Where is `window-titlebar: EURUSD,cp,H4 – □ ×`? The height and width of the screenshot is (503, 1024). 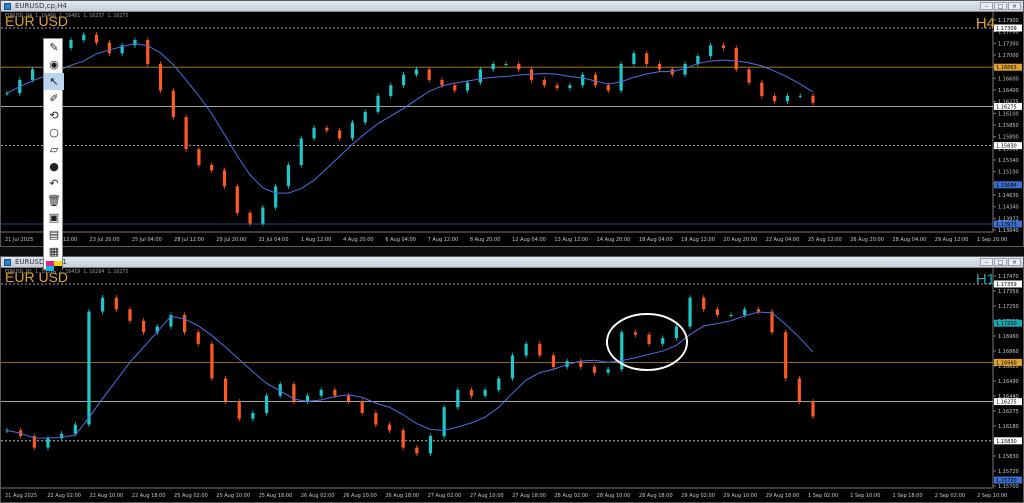 window-titlebar: EURUSD,cp,H4 – □ × is located at coordinates (512, 6).